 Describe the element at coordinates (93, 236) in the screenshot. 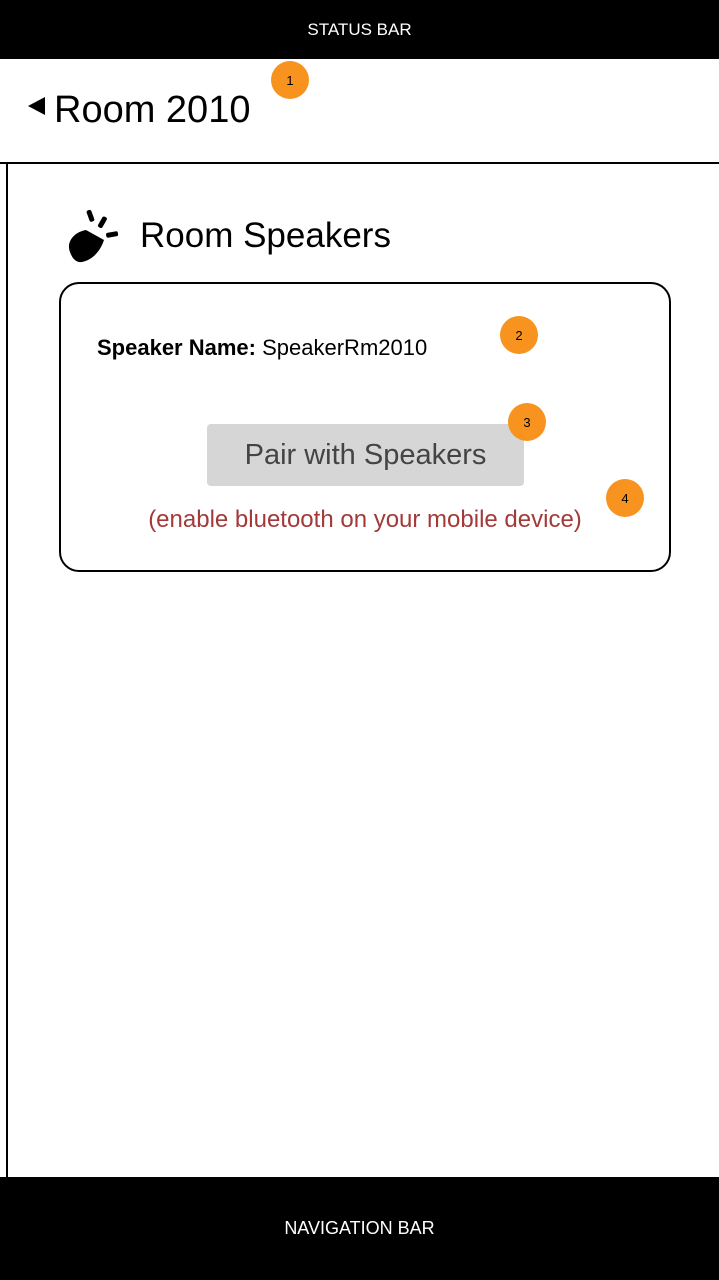

I see `speaker-icon` at that location.